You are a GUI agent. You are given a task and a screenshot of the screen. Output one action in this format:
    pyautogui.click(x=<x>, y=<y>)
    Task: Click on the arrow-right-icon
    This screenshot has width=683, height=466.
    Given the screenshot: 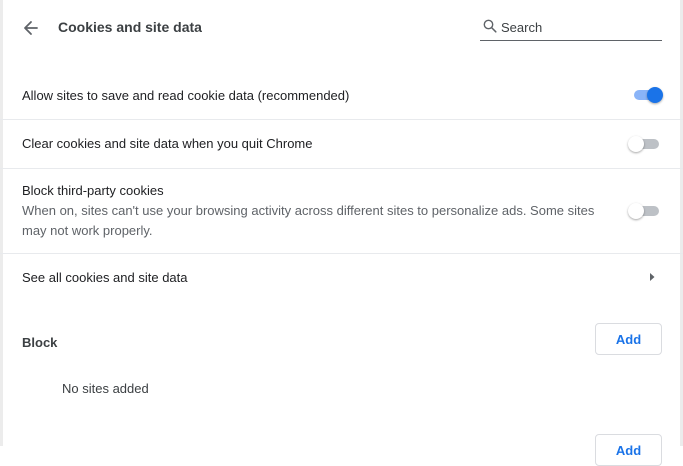 What is the action you would take?
    pyautogui.click(x=652, y=277)
    